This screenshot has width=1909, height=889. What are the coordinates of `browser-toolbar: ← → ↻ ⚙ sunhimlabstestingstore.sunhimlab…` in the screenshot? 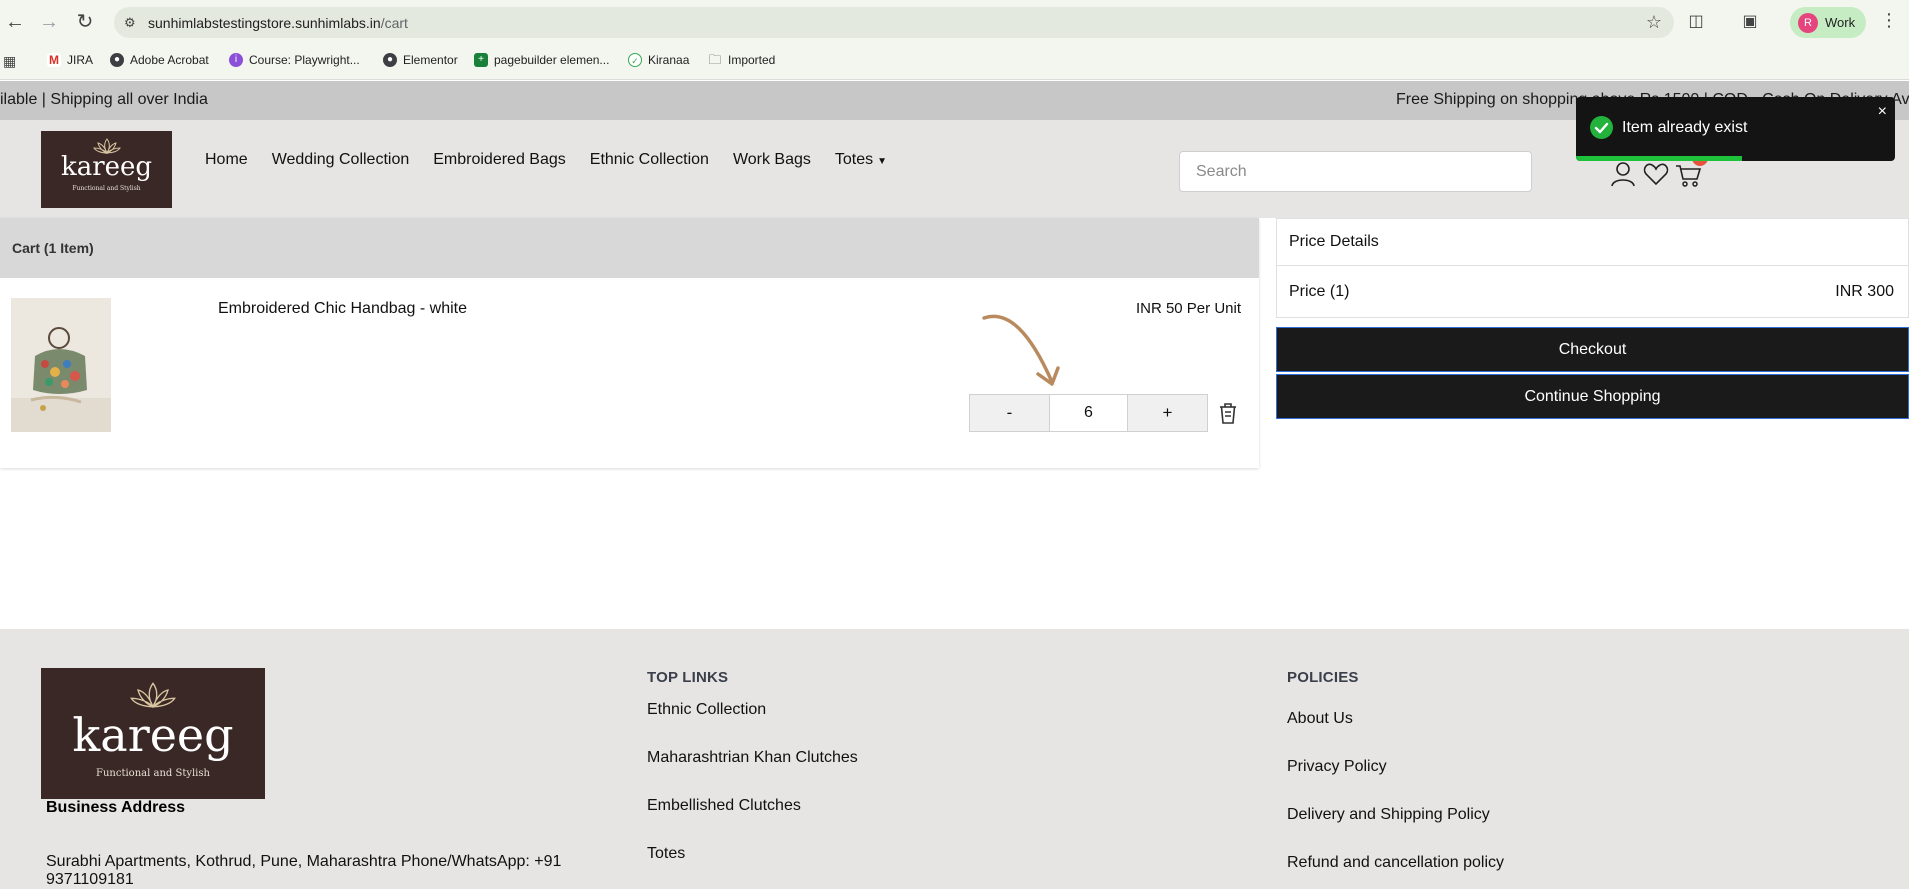 It's located at (954, 22).